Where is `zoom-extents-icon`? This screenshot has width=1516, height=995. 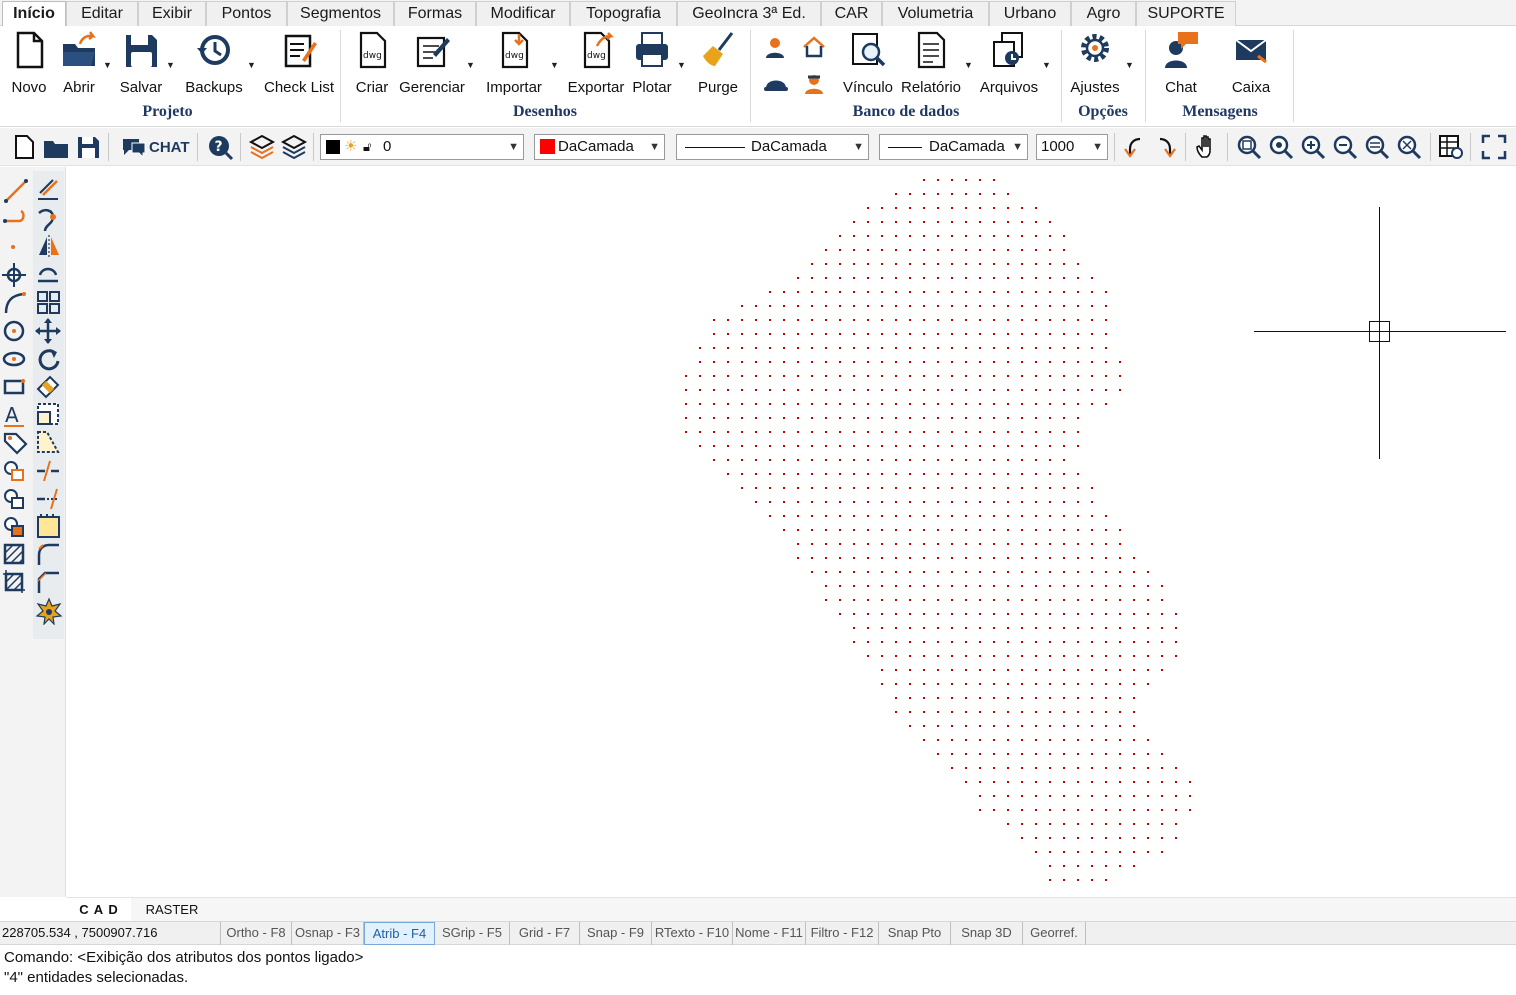
zoom-extents-icon is located at coordinates (1377, 147).